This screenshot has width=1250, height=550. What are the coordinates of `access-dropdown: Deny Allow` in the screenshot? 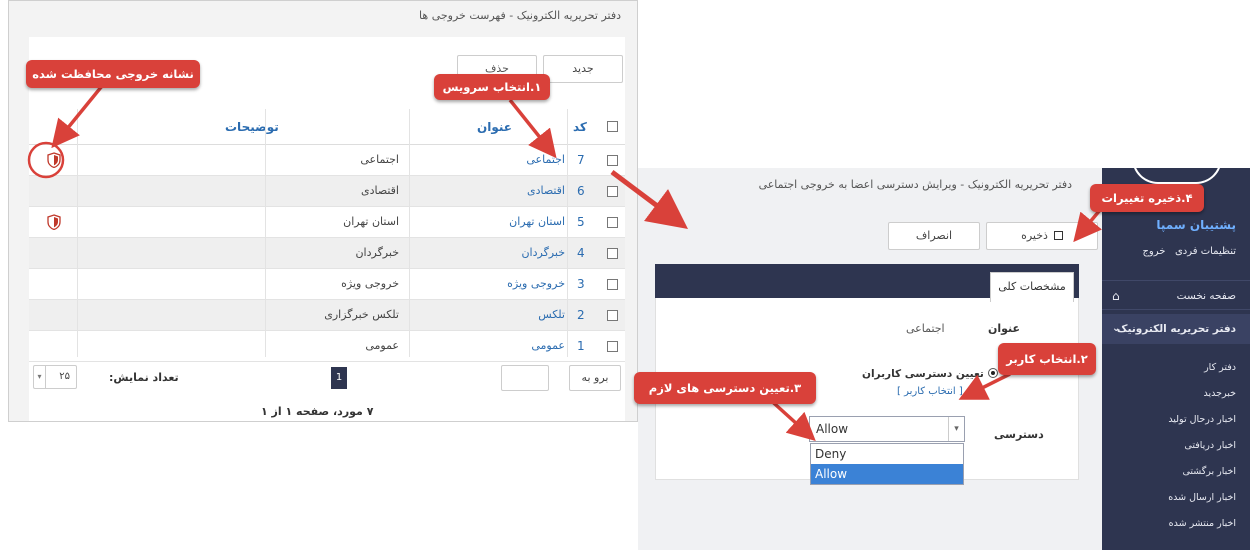 It's located at (887, 464).